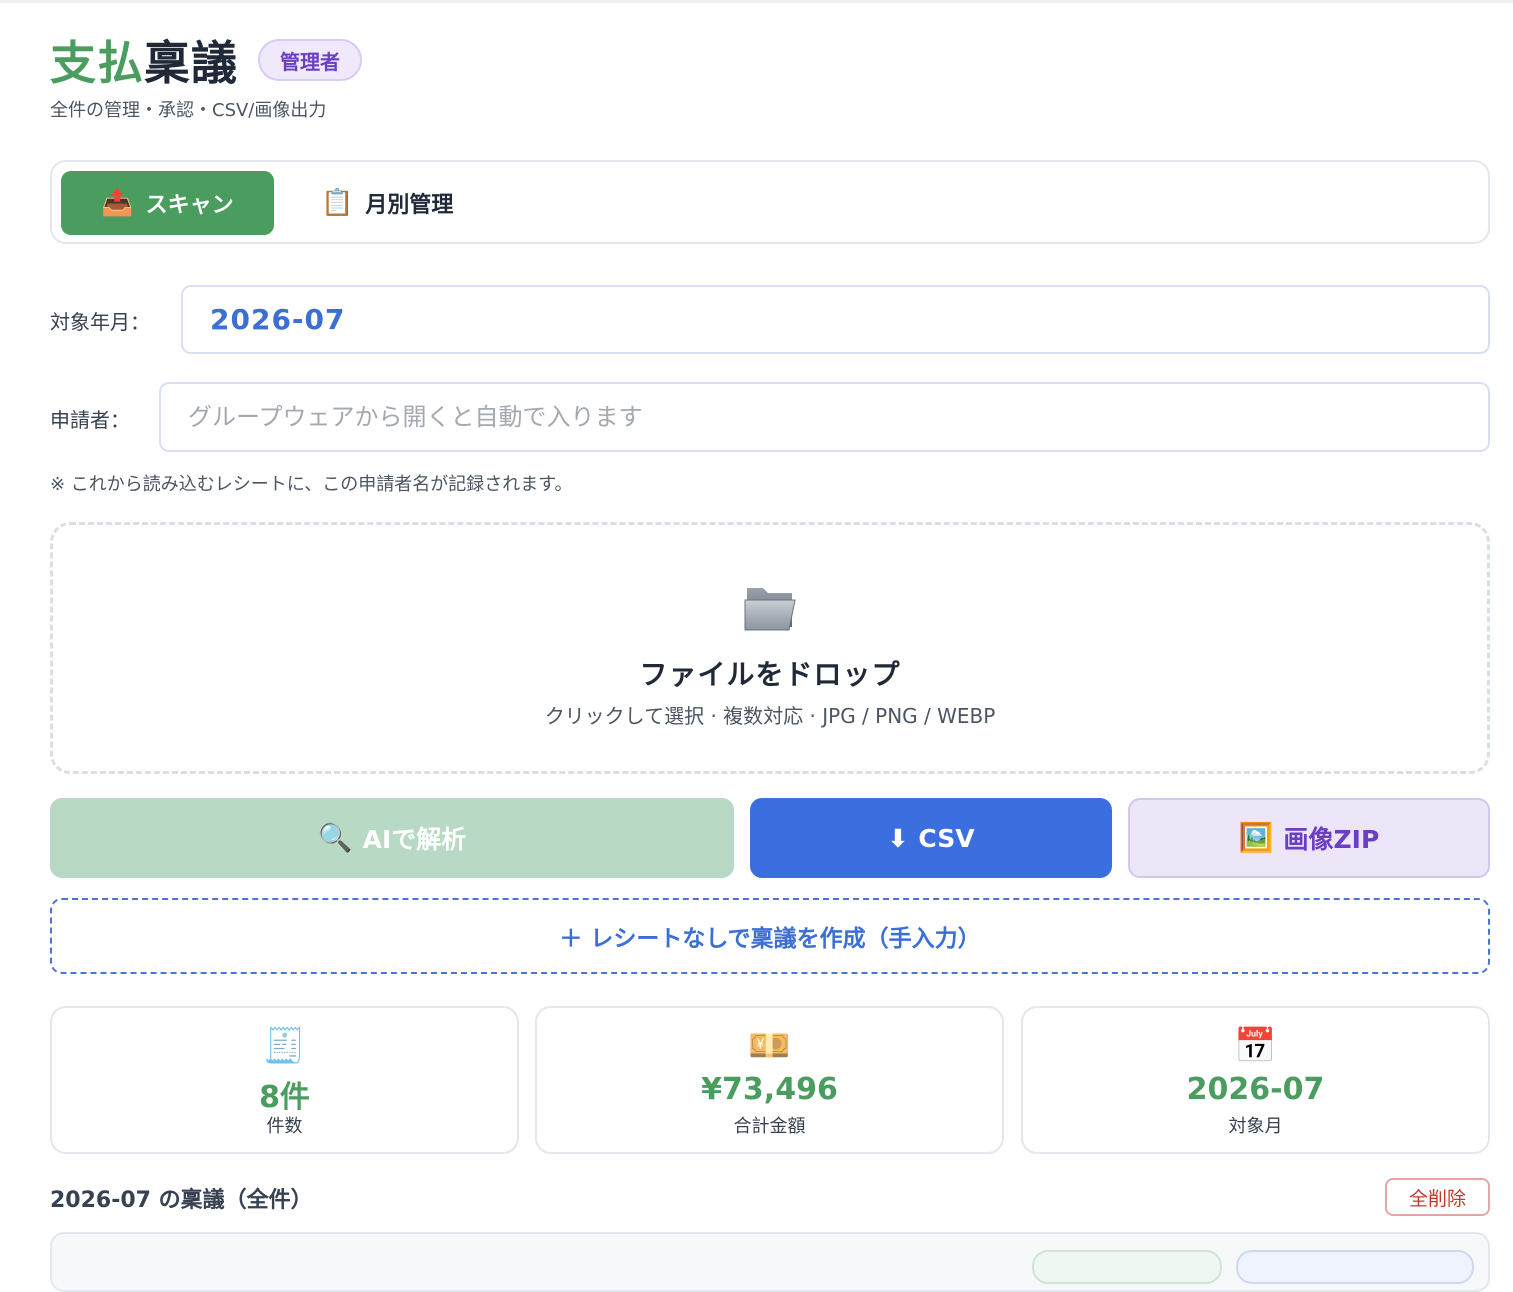 The width and height of the screenshot is (1513, 1292). I want to click on tab-scan-label: スキャン, so click(189, 205).